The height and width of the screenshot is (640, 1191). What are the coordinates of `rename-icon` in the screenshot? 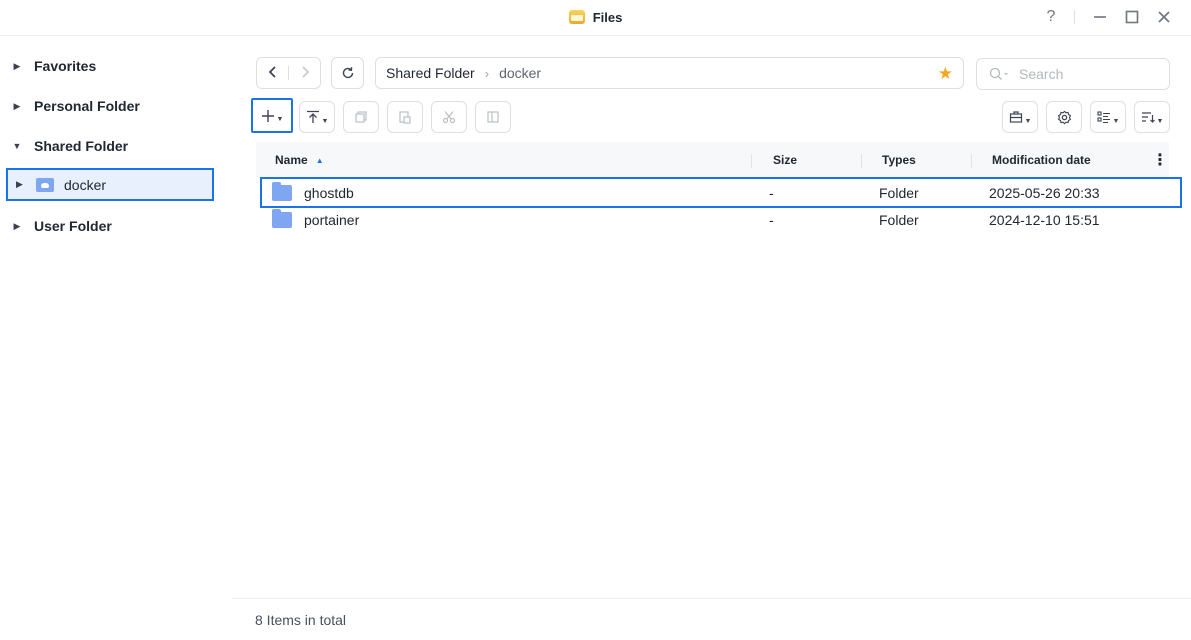 It's located at (493, 117).